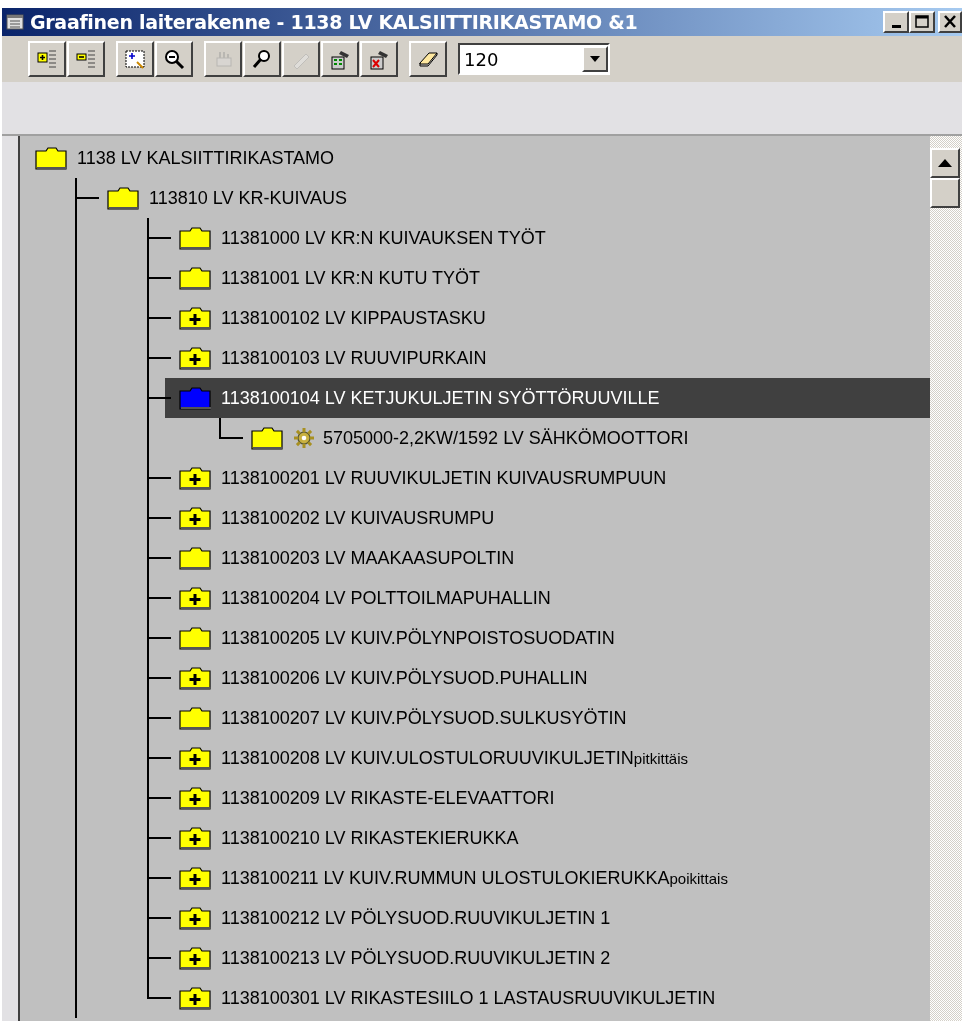 The image size is (962, 1021). What do you see at coordinates (537, 678) in the screenshot?
I see `tree-item: 1138100206 LV KUIV.PÖLYSUOD.PUHALLIN` at bounding box center [537, 678].